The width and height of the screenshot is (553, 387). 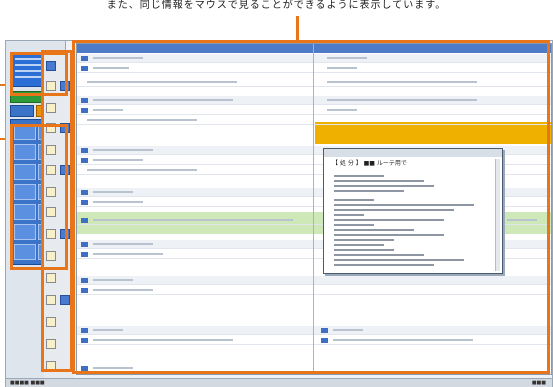 What do you see at coordinates (57, 211) in the screenshot?
I see `highlight-frame-icon-column` at bounding box center [57, 211].